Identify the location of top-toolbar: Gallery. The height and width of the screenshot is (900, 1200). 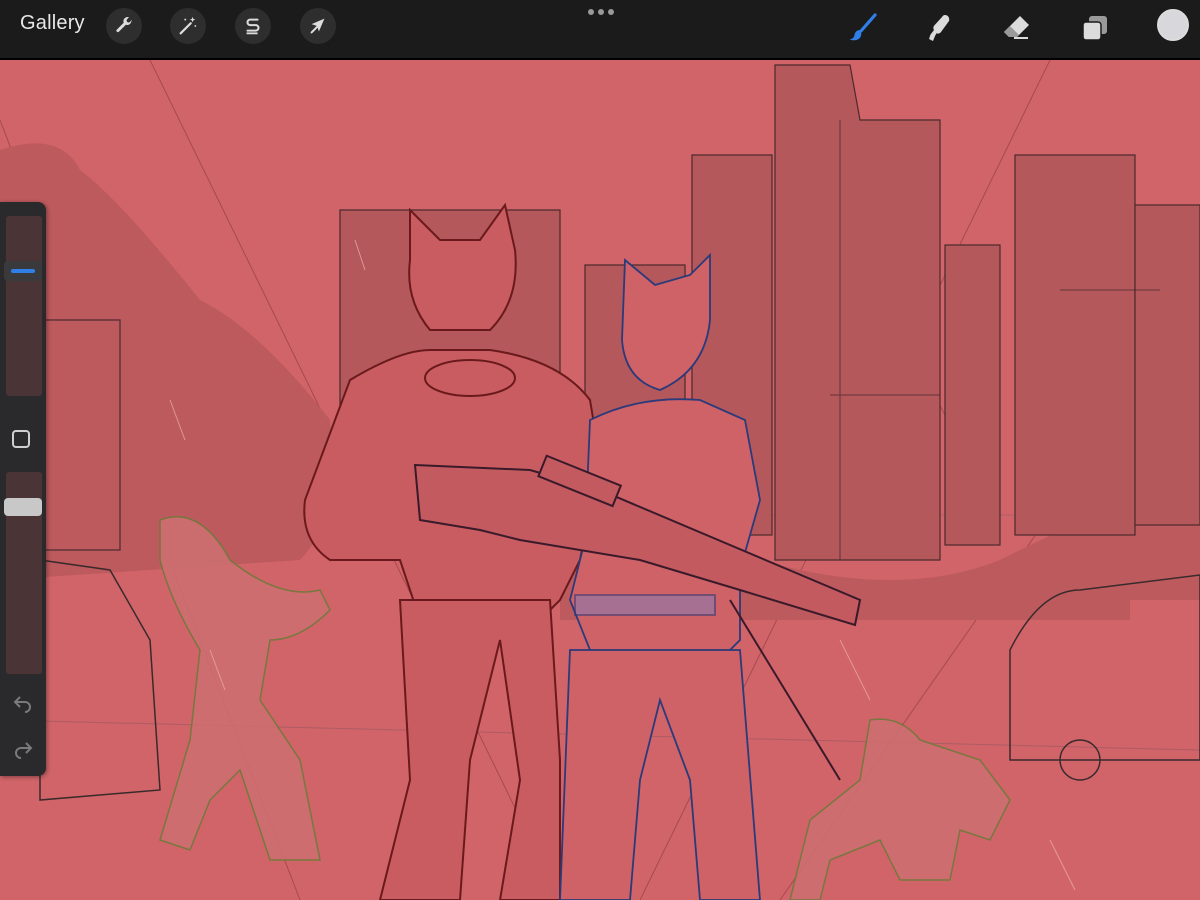
(600, 30).